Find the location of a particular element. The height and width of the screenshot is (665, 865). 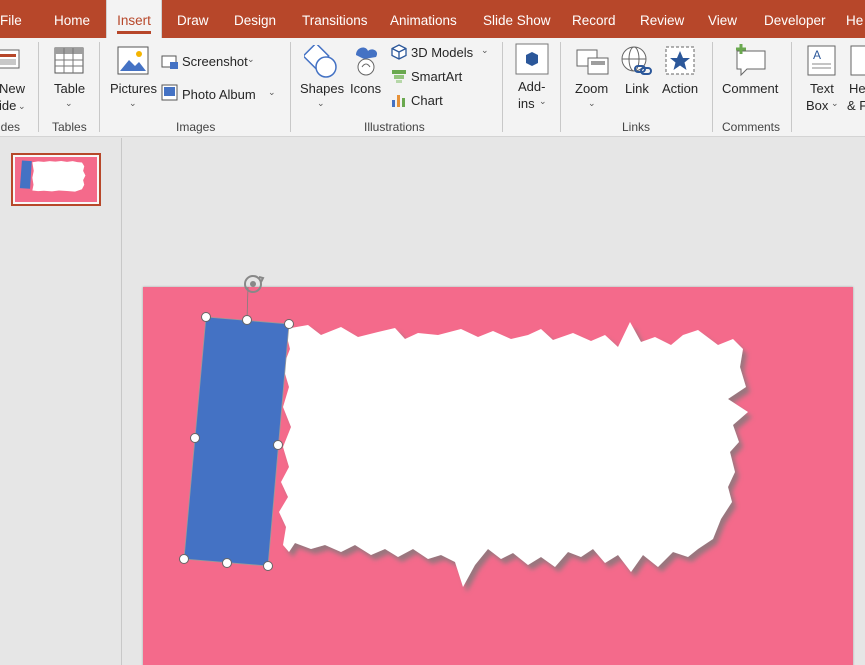

chart-icon is located at coordinates (398, 101).